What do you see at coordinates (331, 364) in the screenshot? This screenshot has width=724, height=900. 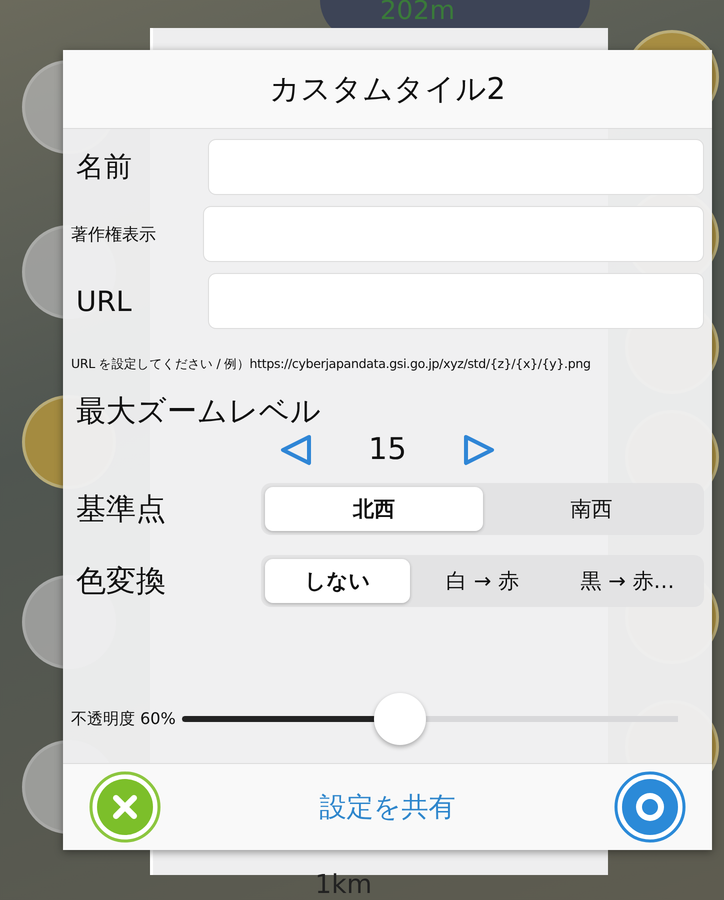 I see `url-hint: URL を設定してください / 例）https://cyberjapandata.gsi.go.jp/xyz/std/{z}/{x}/{y}.png` at bounding box center [331, 364].